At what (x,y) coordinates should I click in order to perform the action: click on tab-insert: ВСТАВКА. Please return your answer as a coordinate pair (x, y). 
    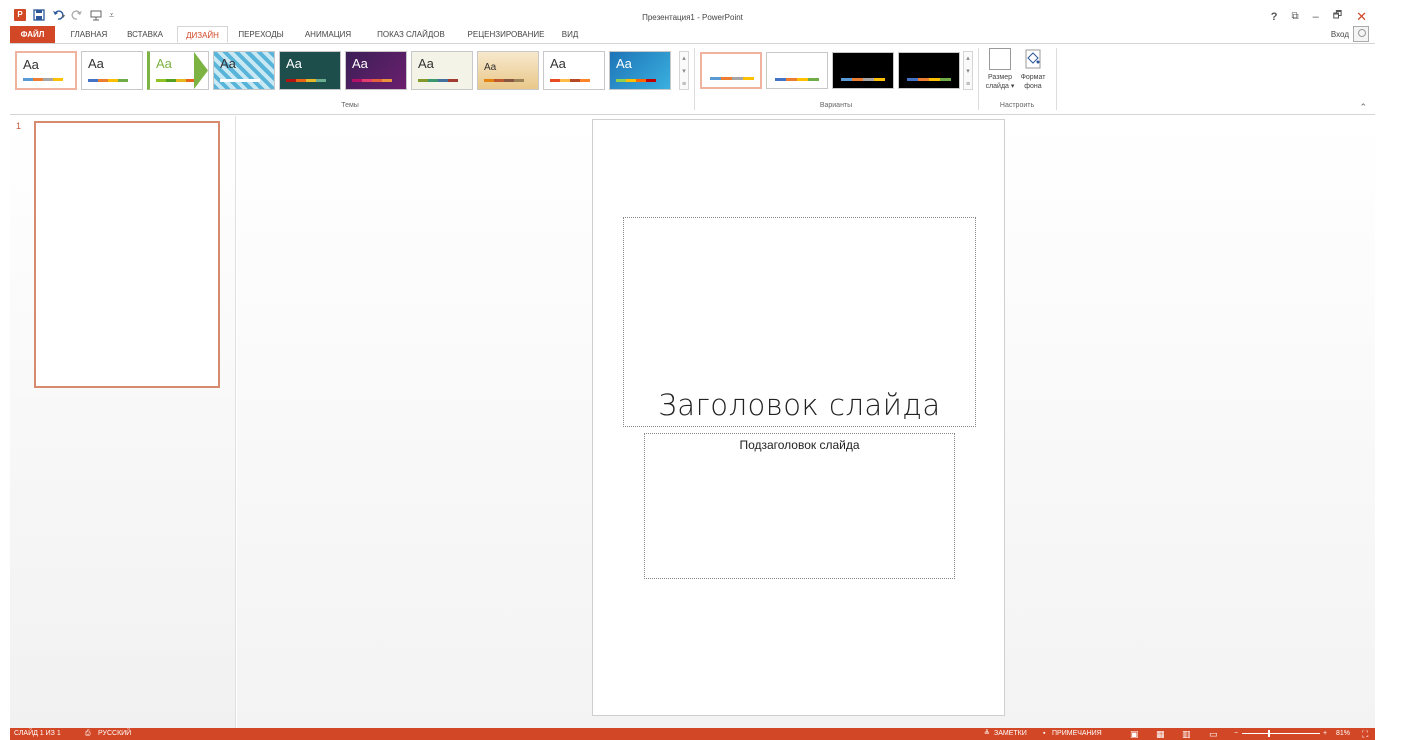
    Looking at the image, I should click on (145, 34).